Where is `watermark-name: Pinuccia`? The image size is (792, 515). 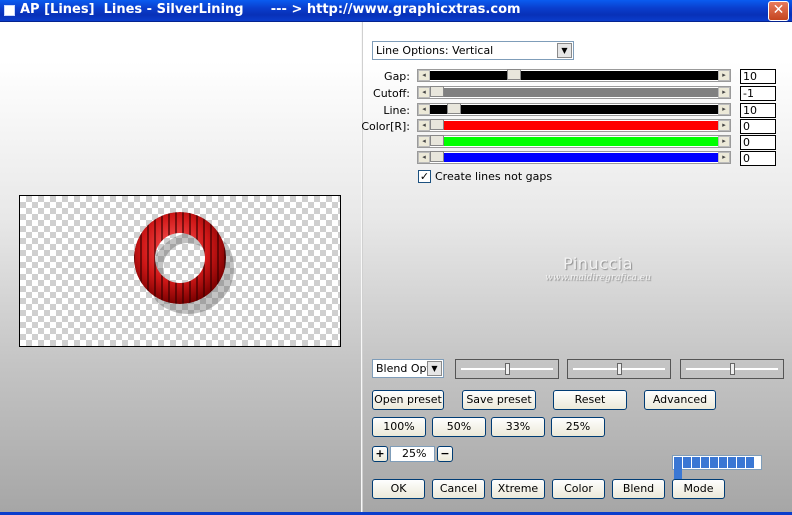 watermark-name: Pinuccia is located at coordinates (598, 263).